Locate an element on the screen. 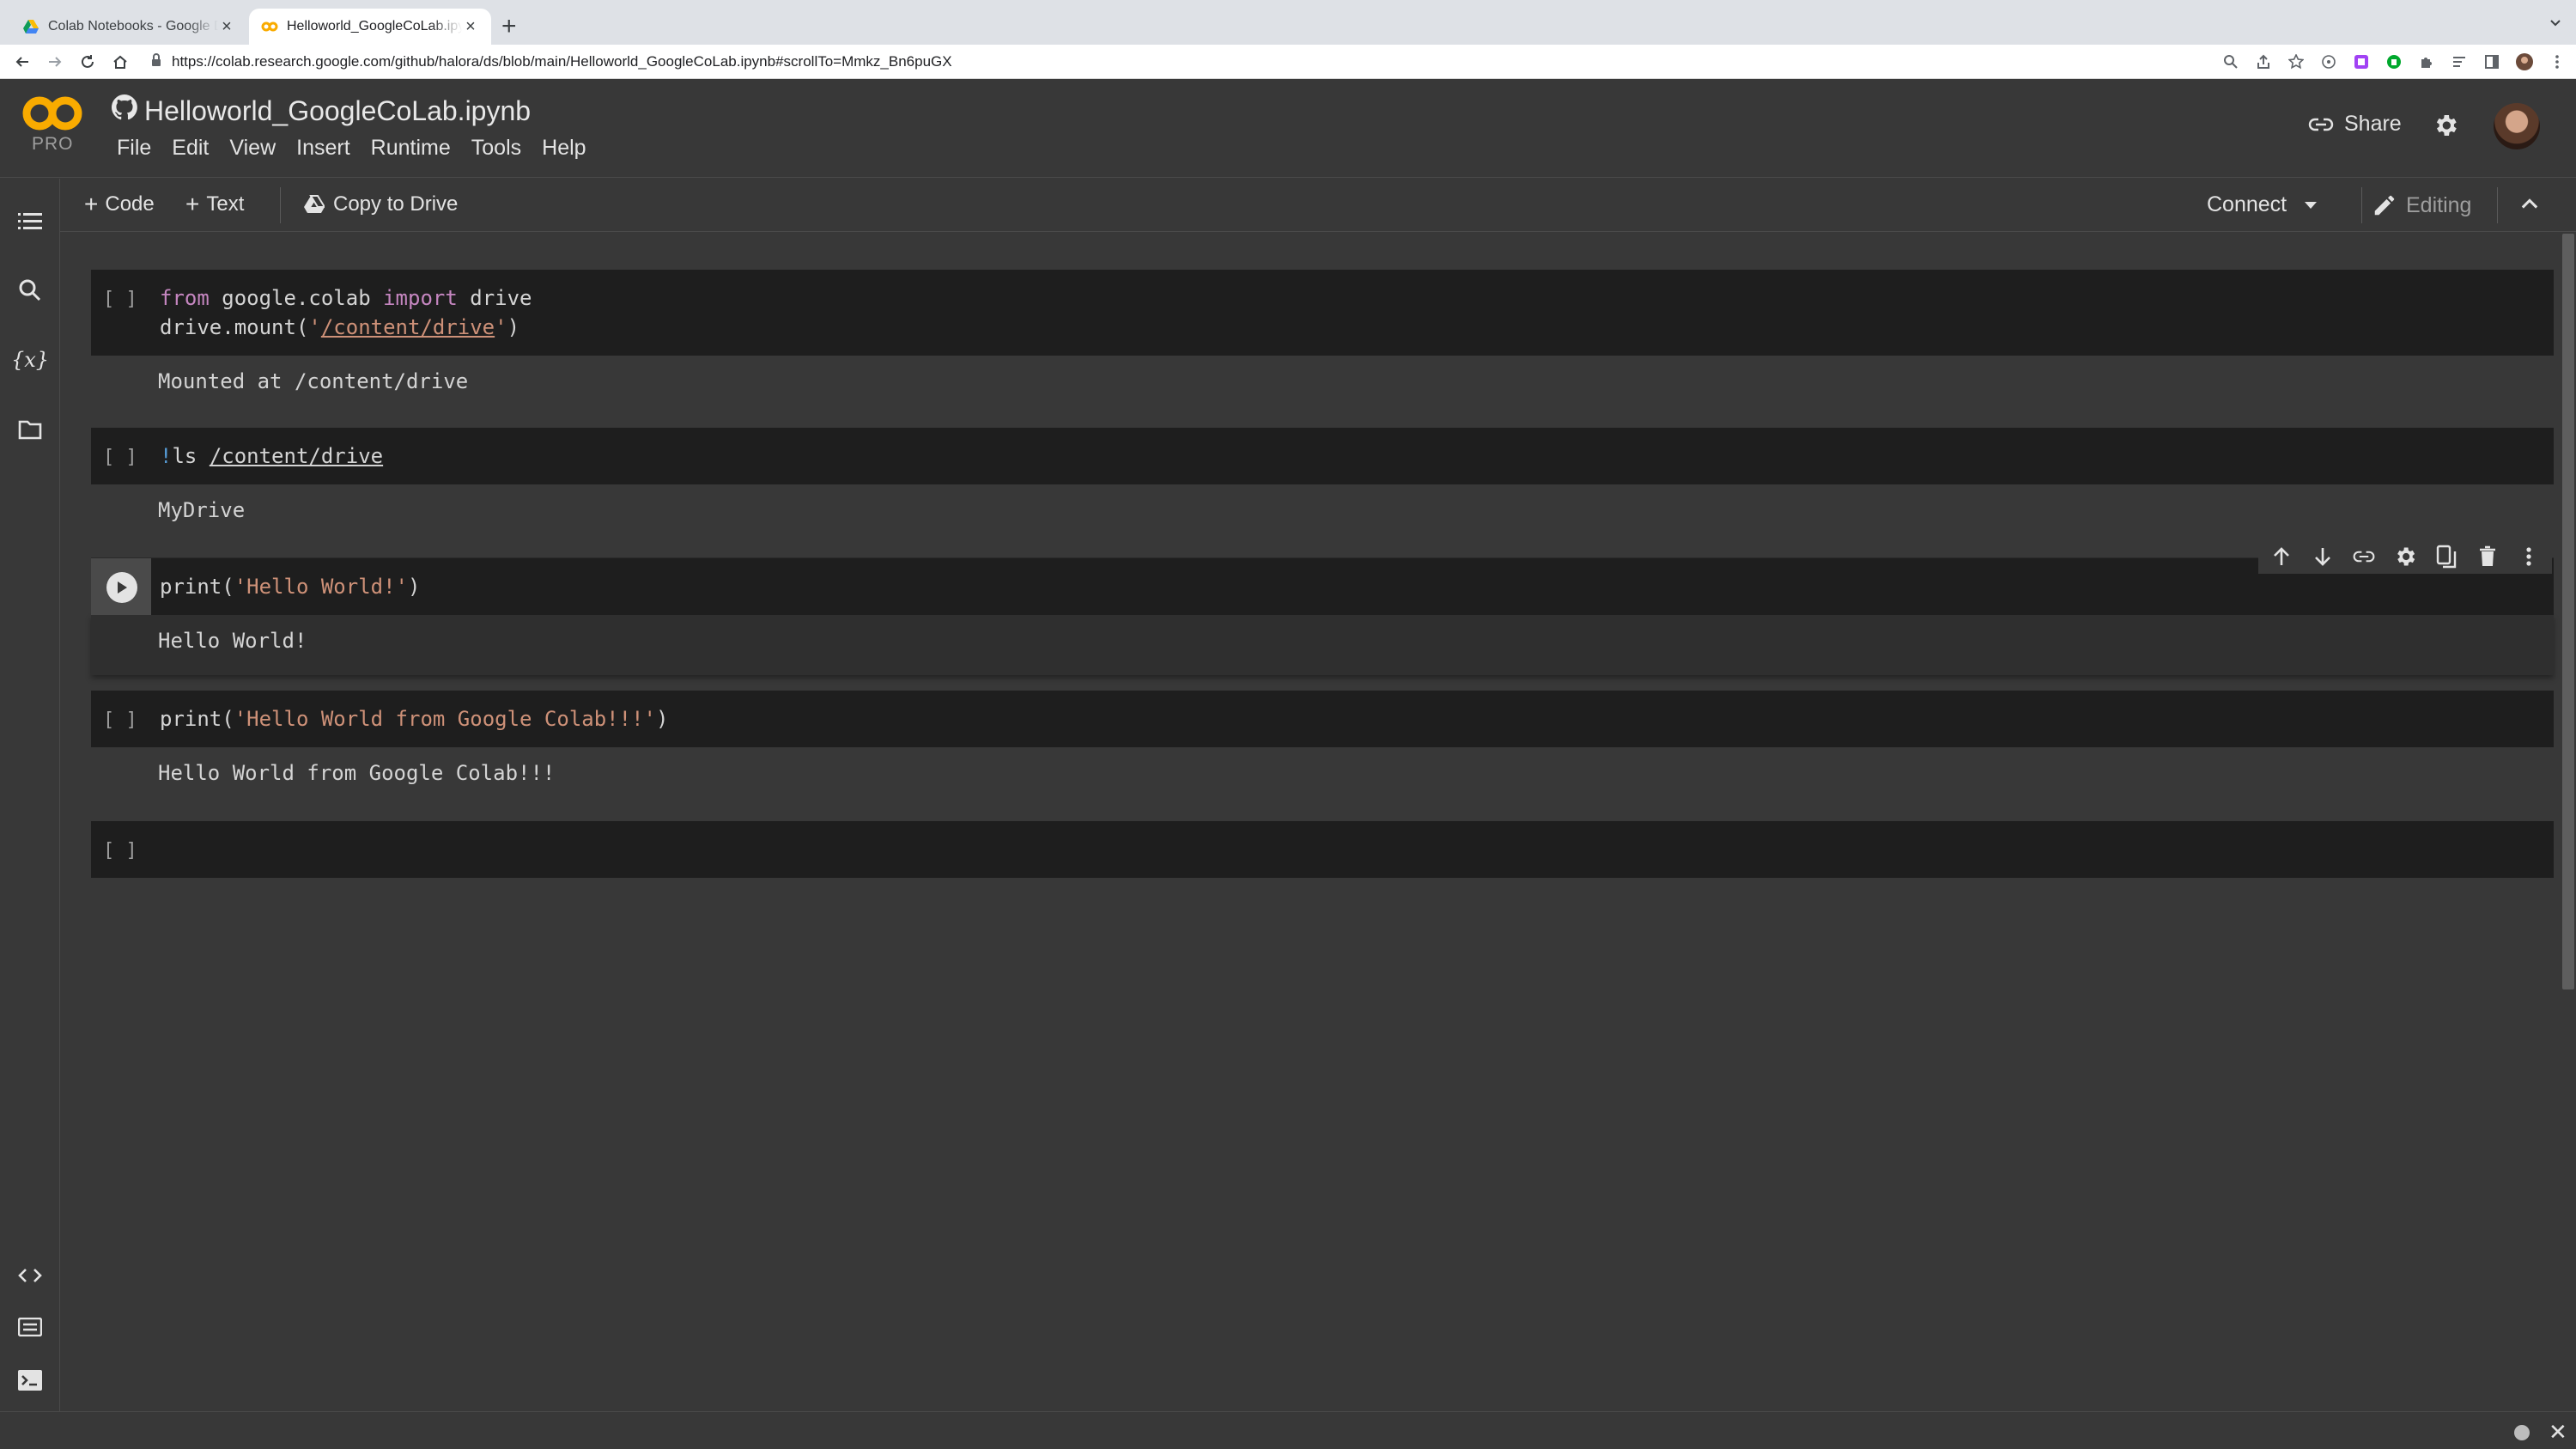  connect-button: Connect is located at coordinates (2262, 204).